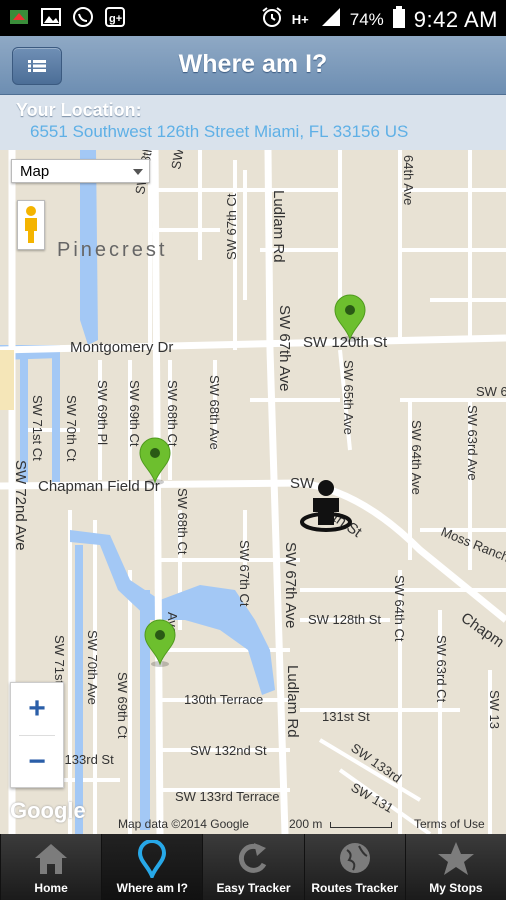 The image size is (506, 900). What do you see at coordinates (20, 505) in the screenshot?
I see `map-label-sw72: SW 72nd Ave` at bounding box center [20, 505].